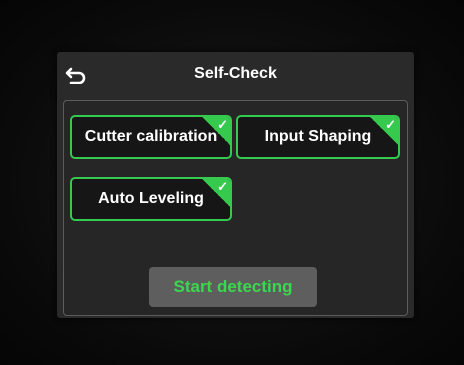 The image size is (464, 365). I want to click on header-bar: Self-Check, so click(235, 75).